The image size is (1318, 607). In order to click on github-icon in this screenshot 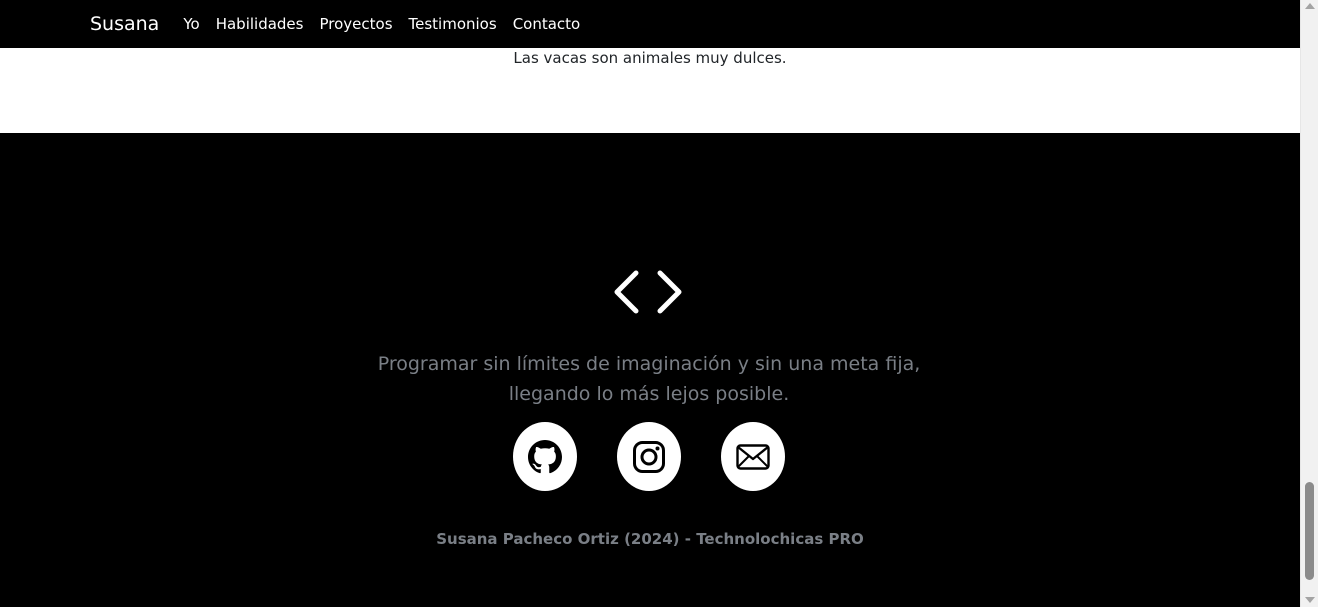, I will do `click(545, 456)`.